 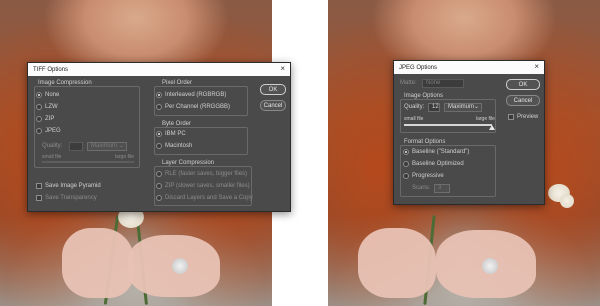 What do you see at coordinates (51, 69) in the screenshot?
I see `dialog-title: TIFF Options` at bounding box center [51, 69].